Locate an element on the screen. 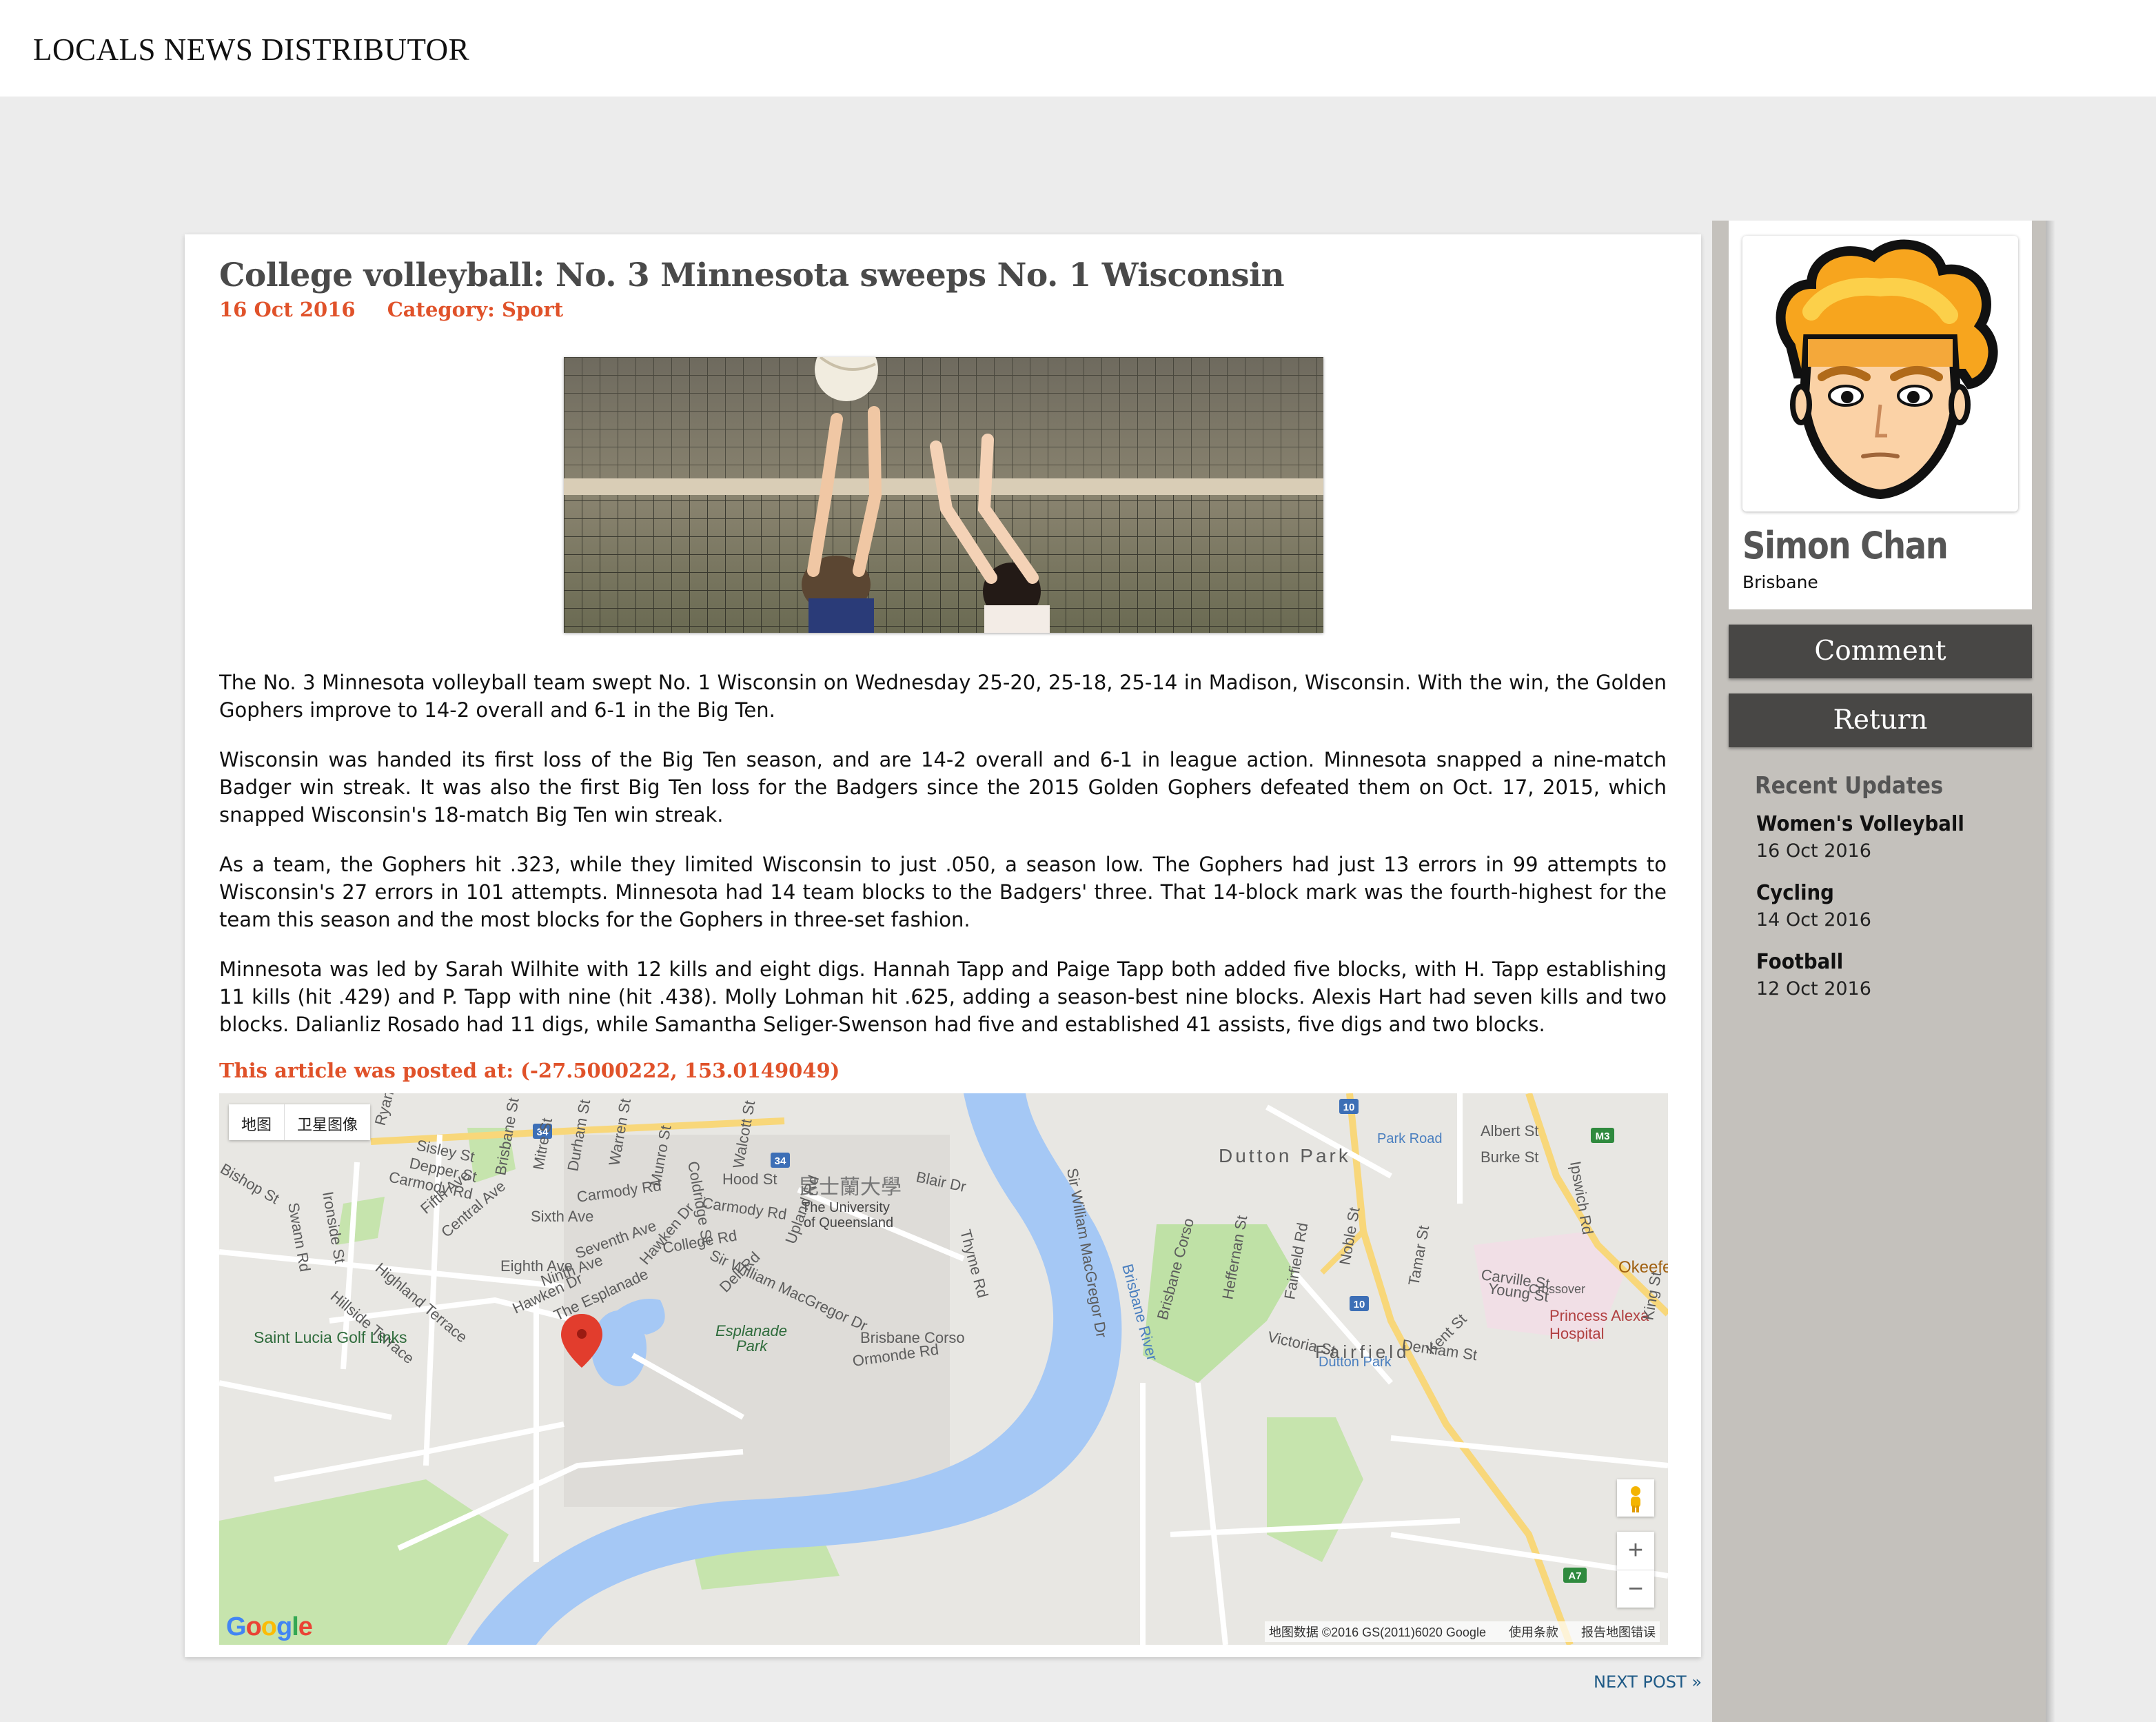 The image size is (2156, 1722). profile-city: Brisbane is located at coordinates (1780, 582).